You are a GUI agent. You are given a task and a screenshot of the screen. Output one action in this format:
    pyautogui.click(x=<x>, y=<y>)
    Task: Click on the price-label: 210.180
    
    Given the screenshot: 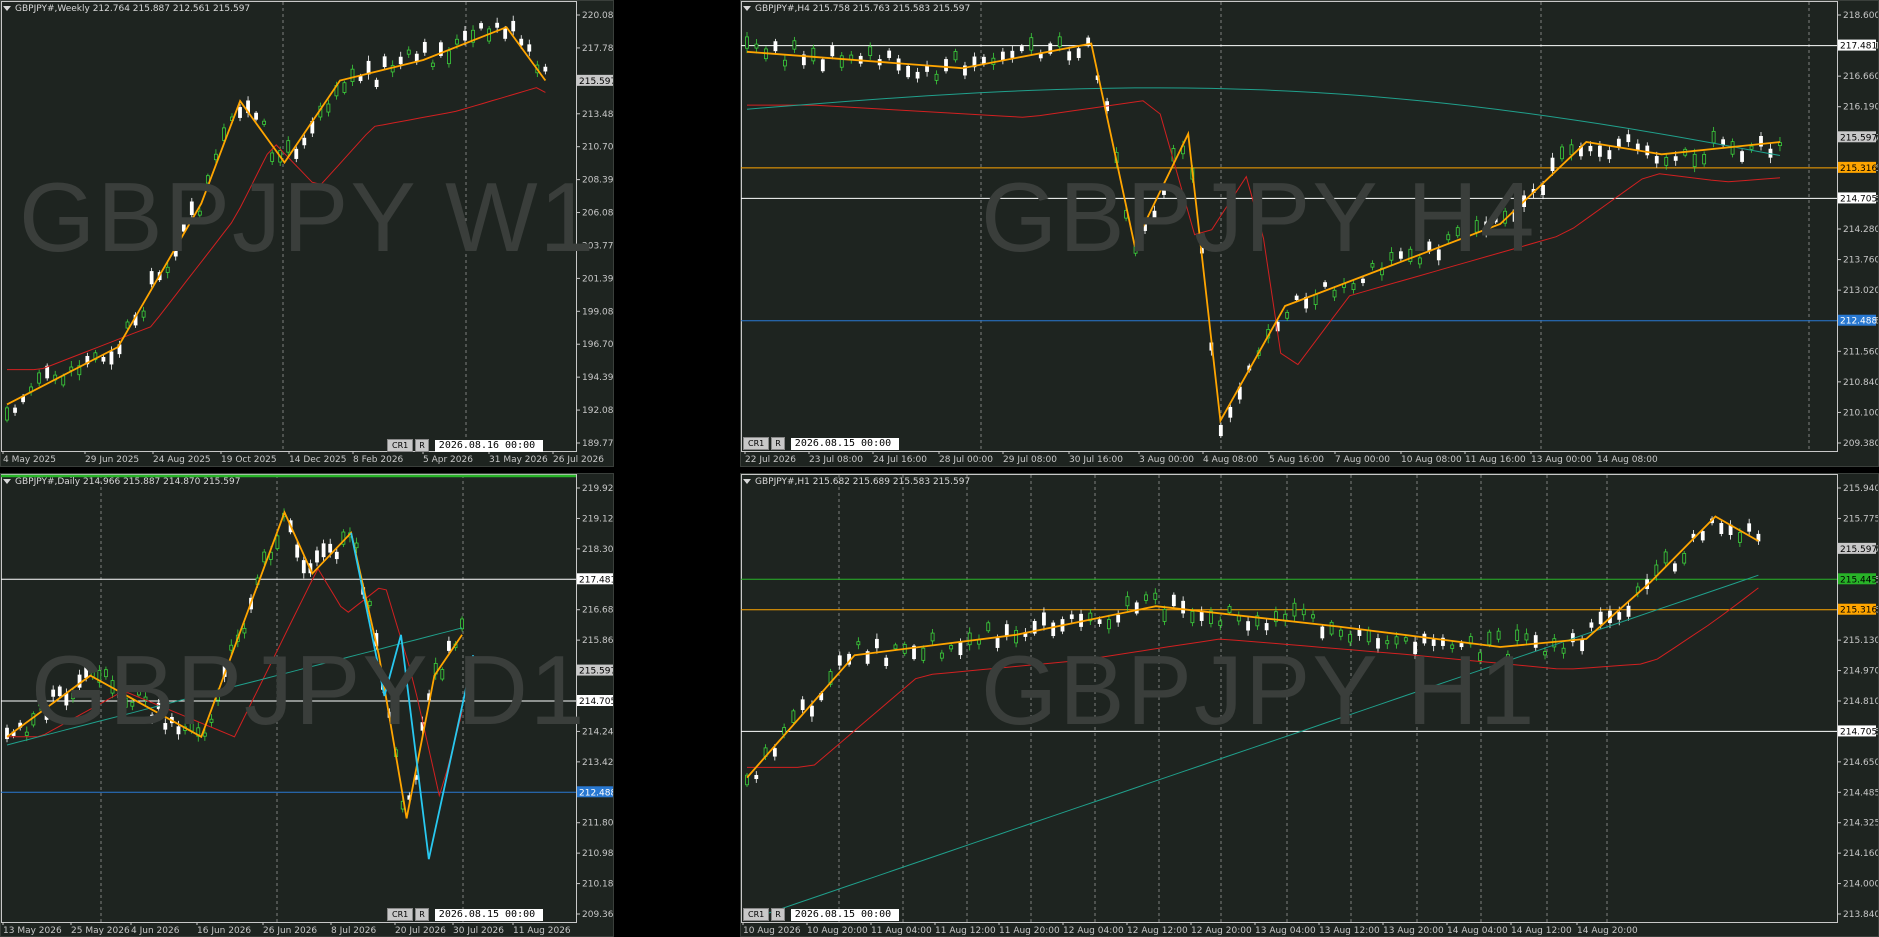 What is the action you would take?
    pyautogui.click(x=598, y=885)
    